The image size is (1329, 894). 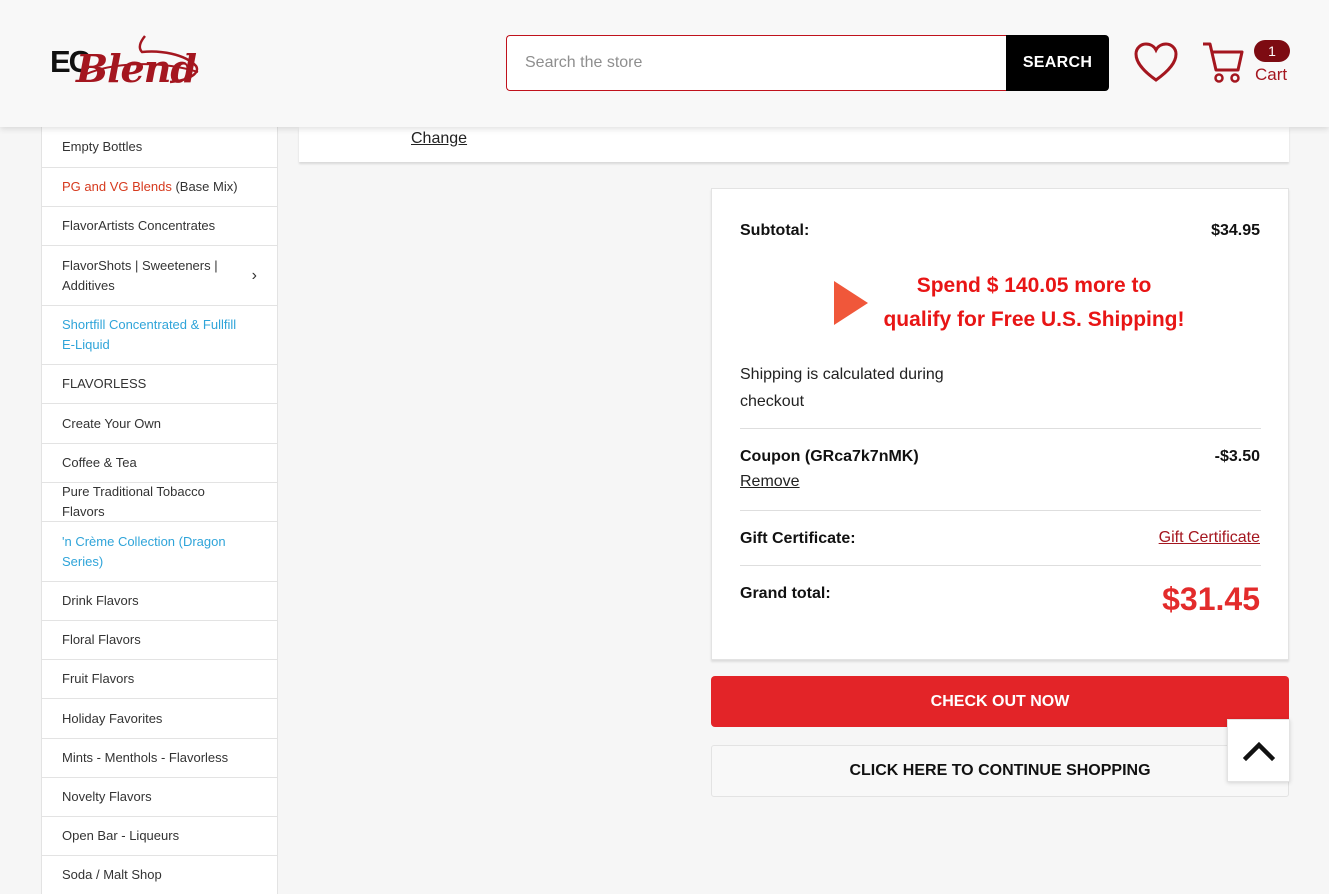 I want to click on cart-link: 1 Cart, so click(x=1247, y=63).